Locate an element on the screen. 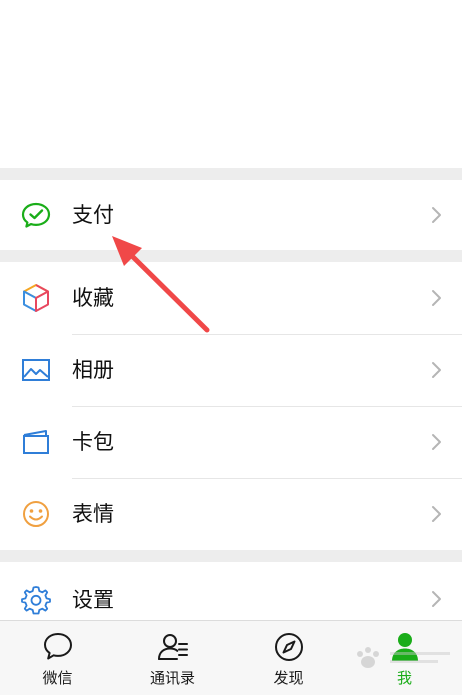 This screenshot has height=695, width=462. menu-label-settings: 设置 is located at coordinates (93, 600).